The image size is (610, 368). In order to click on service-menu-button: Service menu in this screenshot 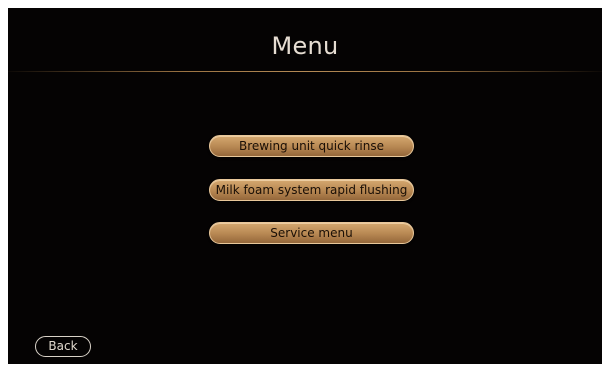, I will do `click(311, 233)`.